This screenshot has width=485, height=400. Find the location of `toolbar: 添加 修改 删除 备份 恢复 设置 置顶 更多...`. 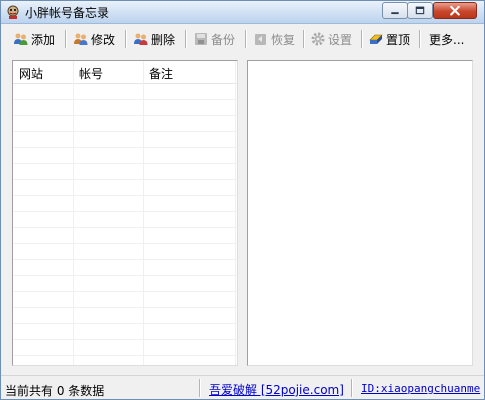

toolbar: 添加 修改 删除 备份 恢复 设置 置顶 更多... is located at coordinates (242, 39).